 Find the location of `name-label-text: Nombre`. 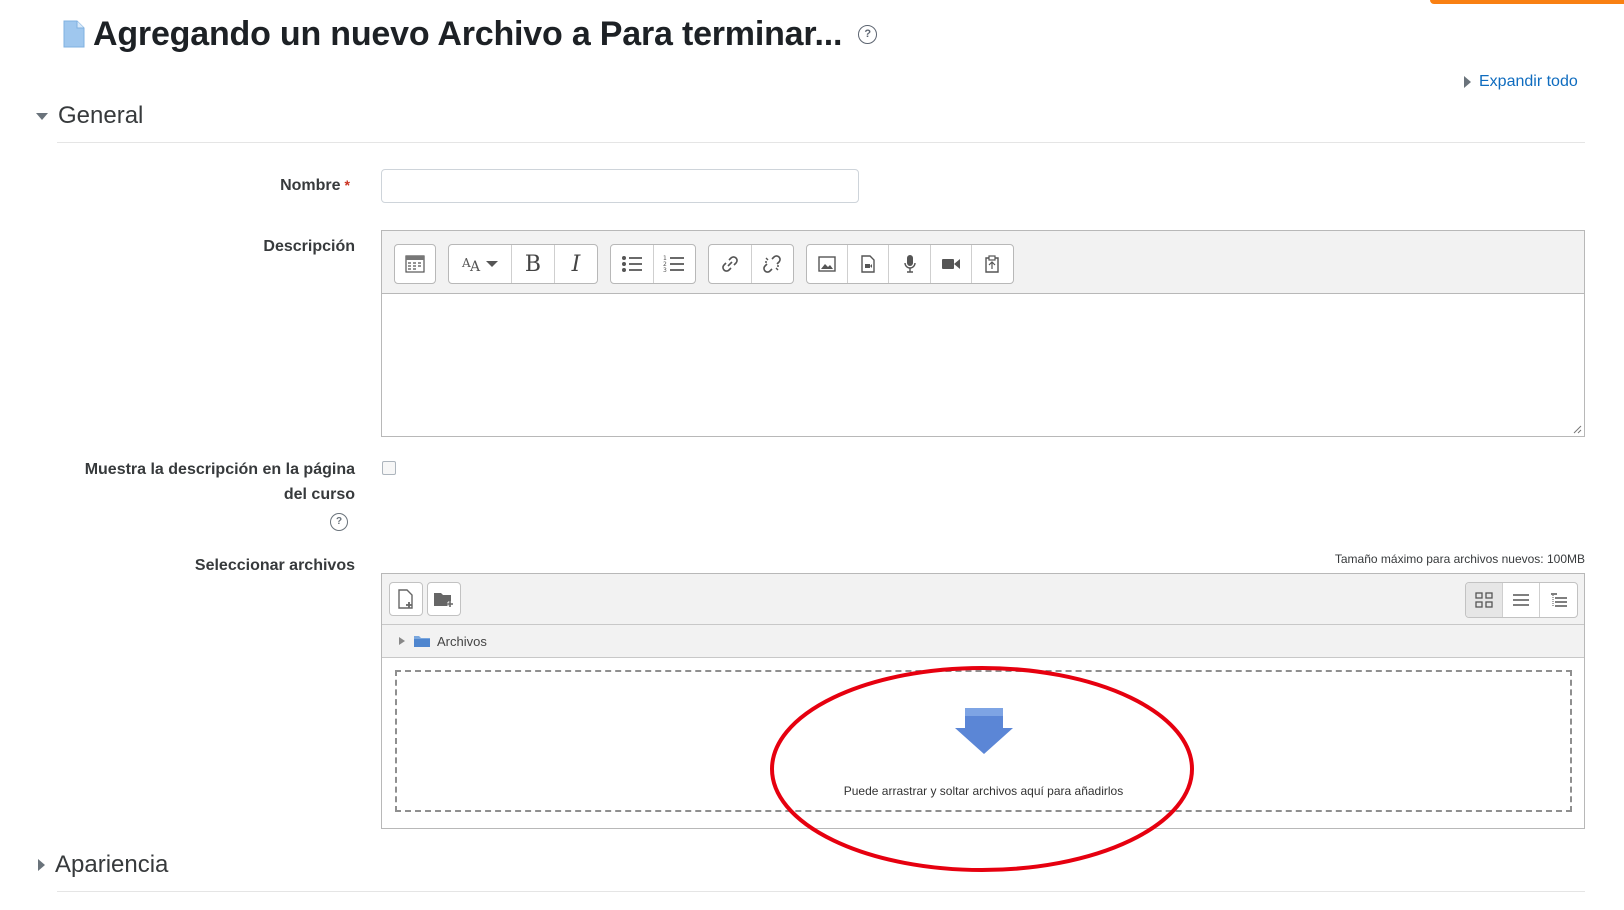

name-label-text: Nombre is located at coordinates (310, 185).